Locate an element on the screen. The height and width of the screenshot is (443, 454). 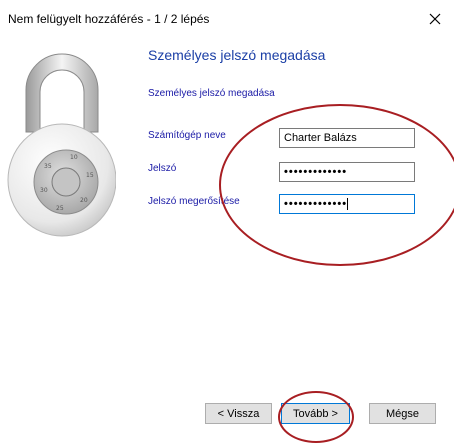
svg-text: 30 is located at coordinates (44, 190).